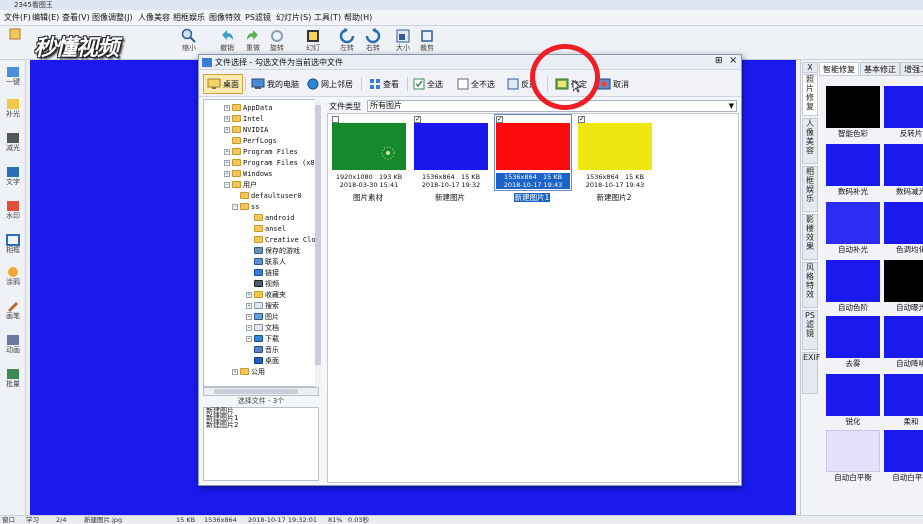  What do you see at coordinates (853, 343) in the screenshot?
I see `effect-dehaze: 去雾` at bounding box center [853, 343].